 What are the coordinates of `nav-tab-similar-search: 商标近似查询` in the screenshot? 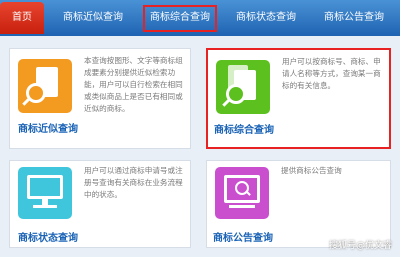 It's located at (93, 18).